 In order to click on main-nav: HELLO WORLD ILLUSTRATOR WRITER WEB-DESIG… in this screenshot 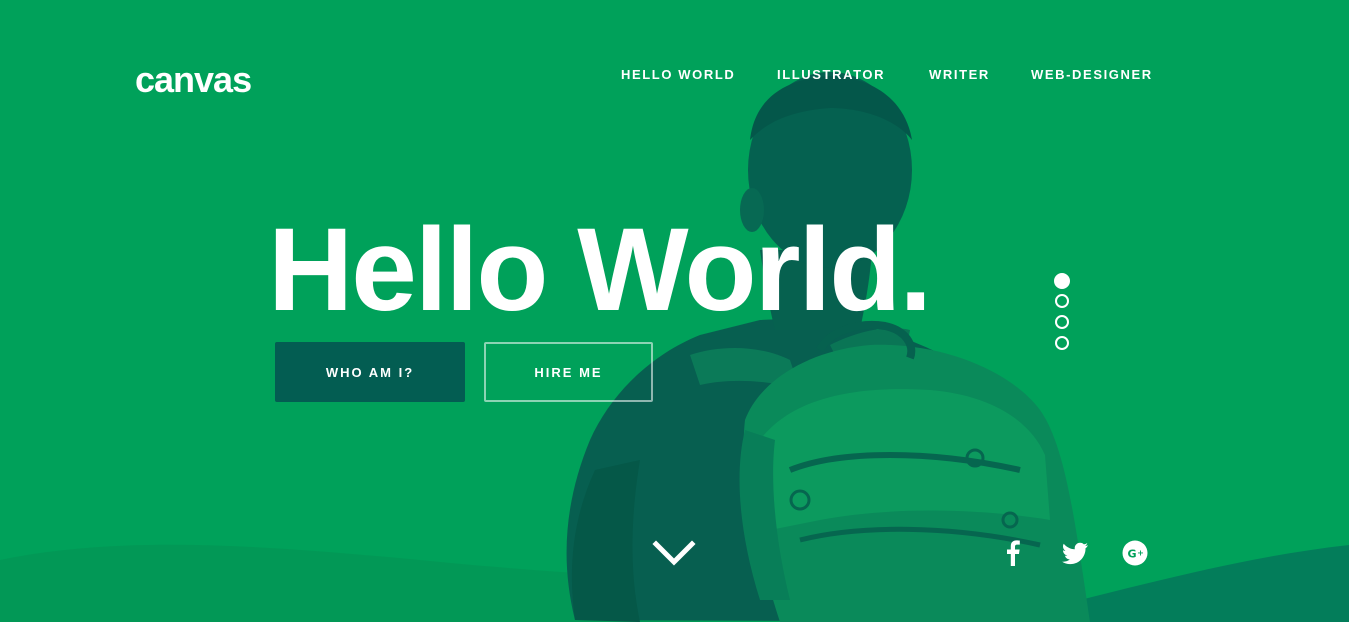, I will do `click(674, 76)`.